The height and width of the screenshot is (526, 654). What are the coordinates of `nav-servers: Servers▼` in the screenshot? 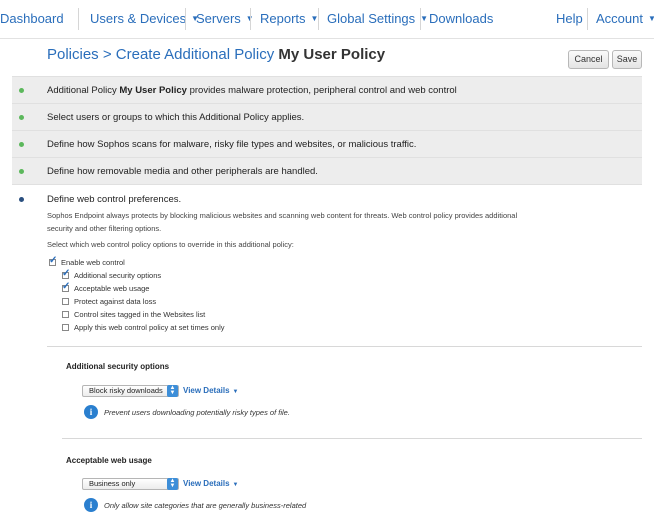 It's located at (225, 18).